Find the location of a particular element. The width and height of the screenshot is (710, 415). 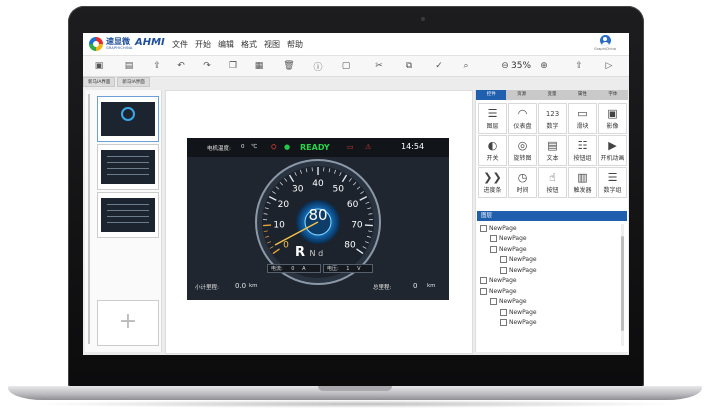

widget-item: ▶ 开机动画 is located at coordinates (612, 150).